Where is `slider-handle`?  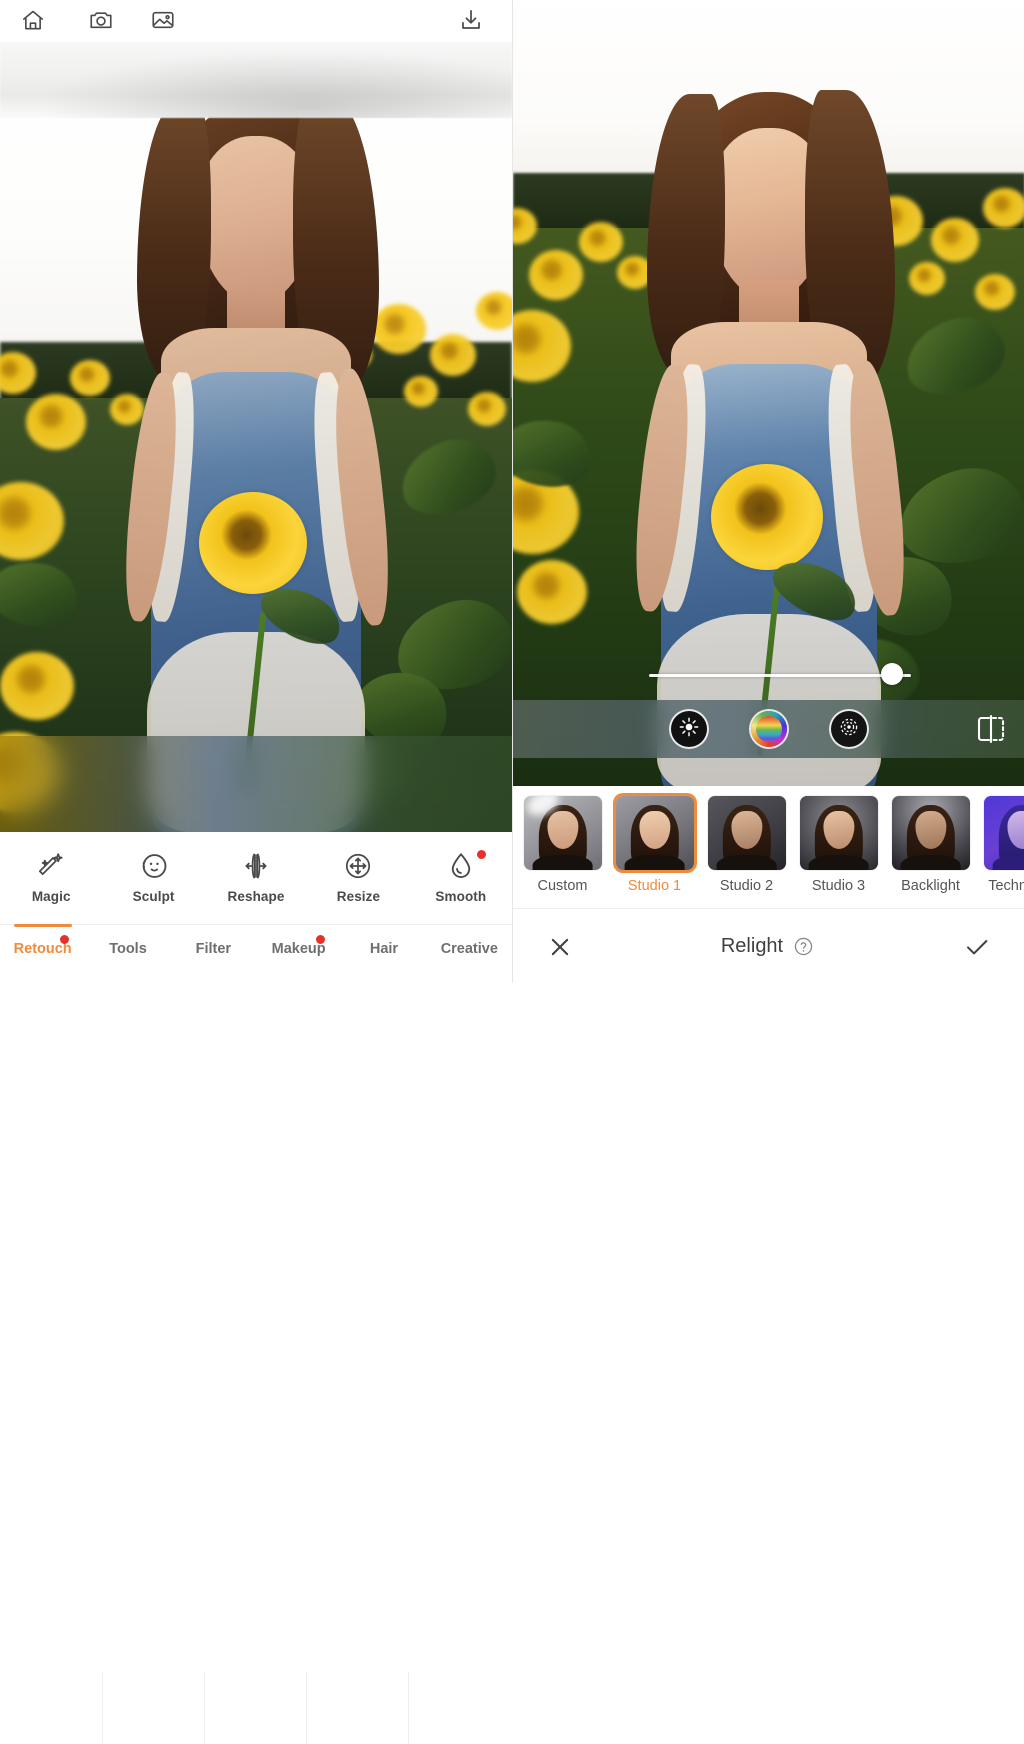 slider-handle is located at coordinates (892, 674).